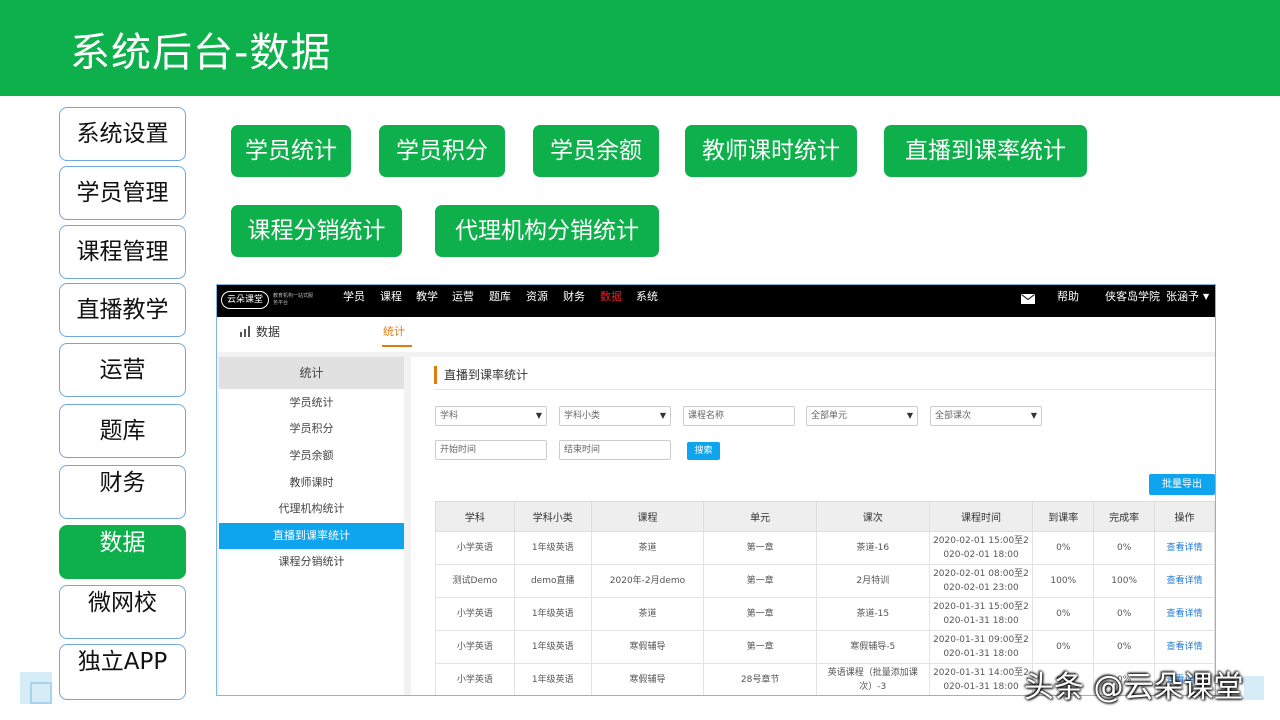  I want to click on course-name-input: 课程名称, so click(739, 416).